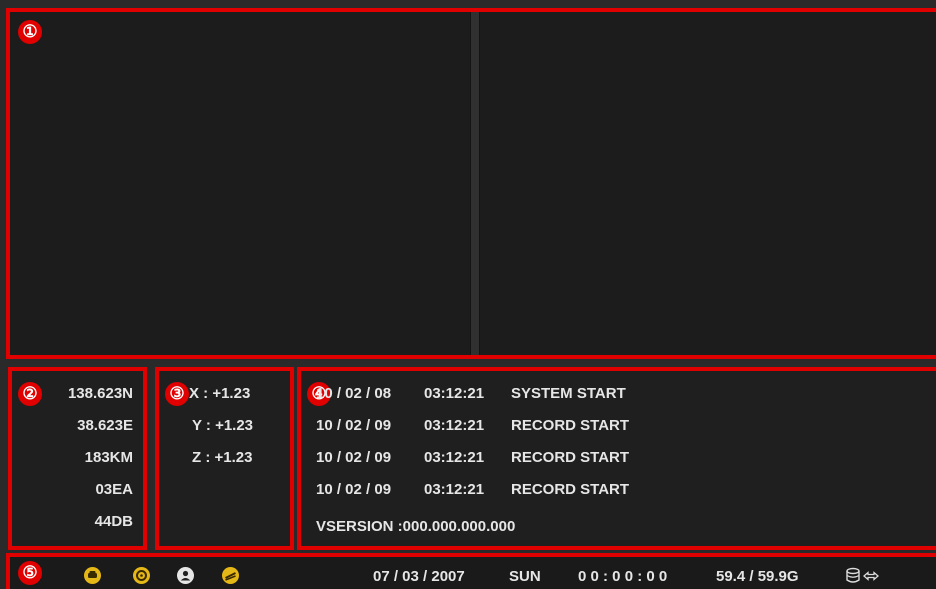 This screenshot has width=936, height=589. What do you see at coordinates (114, 489) in the screenshot?
I see `gps-satellites: 03EA` at bounding box center [114, 489].